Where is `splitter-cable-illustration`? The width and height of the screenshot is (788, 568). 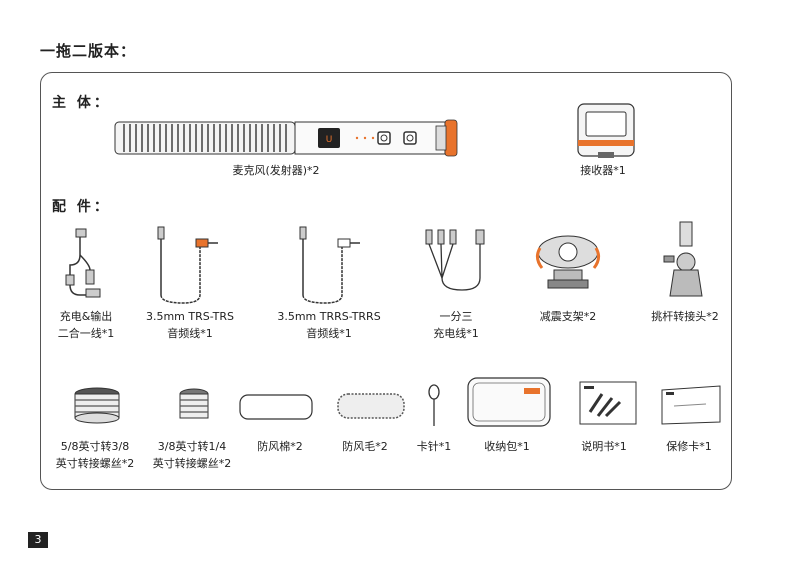
splitter-cable-illustration is located at coordinates (455, 260).